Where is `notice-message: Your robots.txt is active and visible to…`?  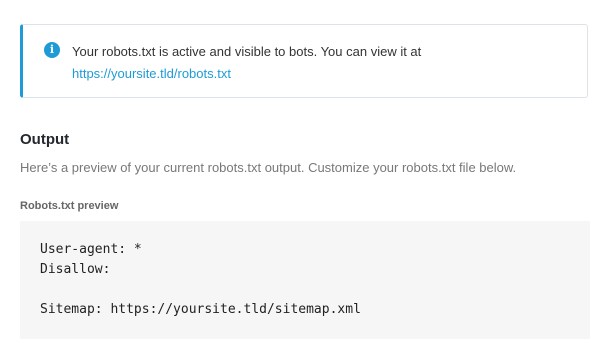
notice-message: Your robots.txt is active and visible to… is located at coordinates (247, 51).